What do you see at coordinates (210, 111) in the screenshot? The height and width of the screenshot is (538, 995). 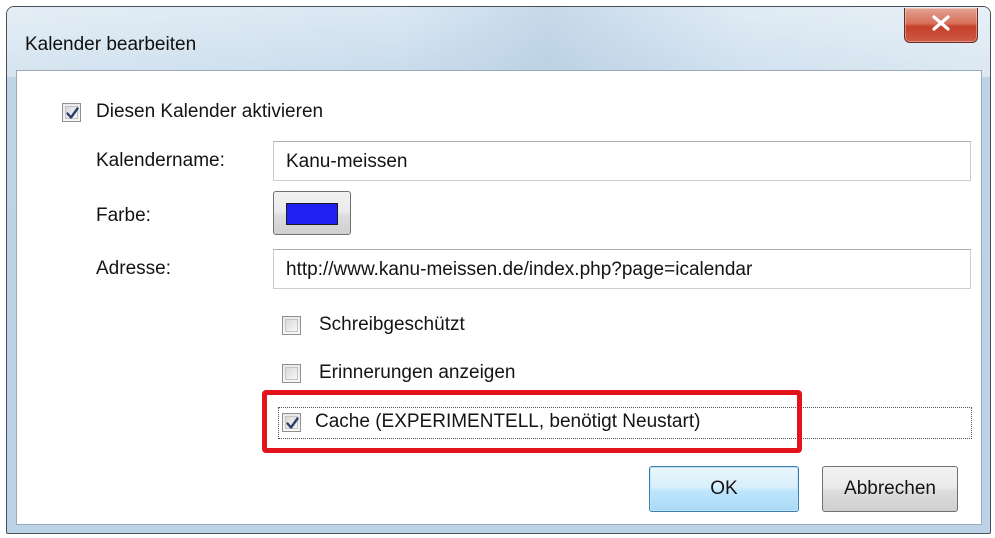 I see `enable-calendar-label: Diesen Kalender aktivieren` at bounding box center [210, 111].